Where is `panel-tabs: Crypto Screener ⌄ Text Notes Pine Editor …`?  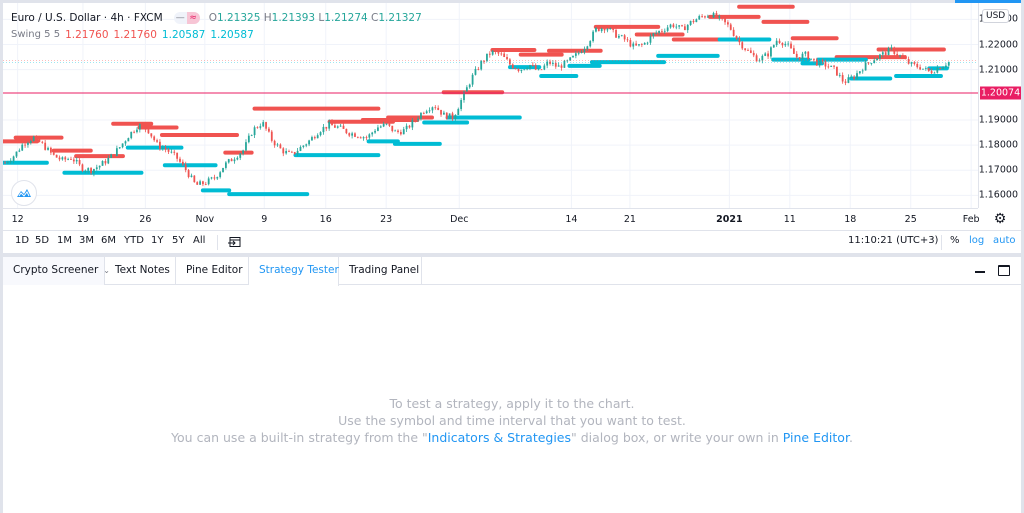 panel-tabs: Crypto Screener ⌄ Text Notes Pine Editor … is located at coordinates (512, 271).